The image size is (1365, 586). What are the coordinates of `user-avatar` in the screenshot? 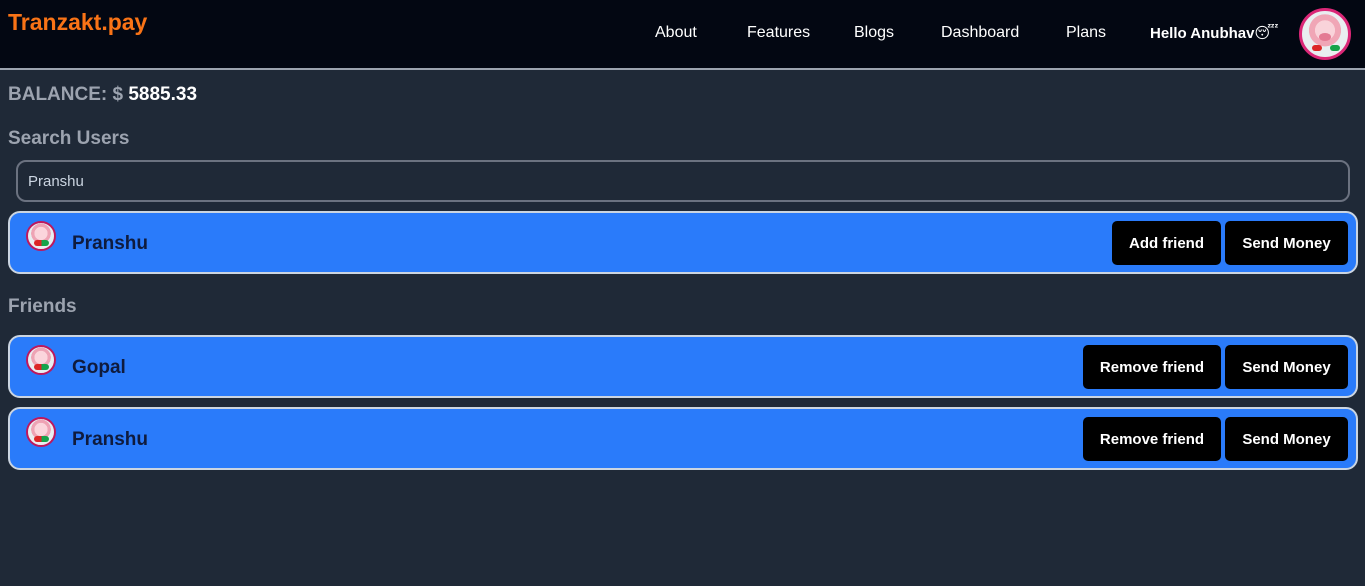 It's located at (1325, 34).